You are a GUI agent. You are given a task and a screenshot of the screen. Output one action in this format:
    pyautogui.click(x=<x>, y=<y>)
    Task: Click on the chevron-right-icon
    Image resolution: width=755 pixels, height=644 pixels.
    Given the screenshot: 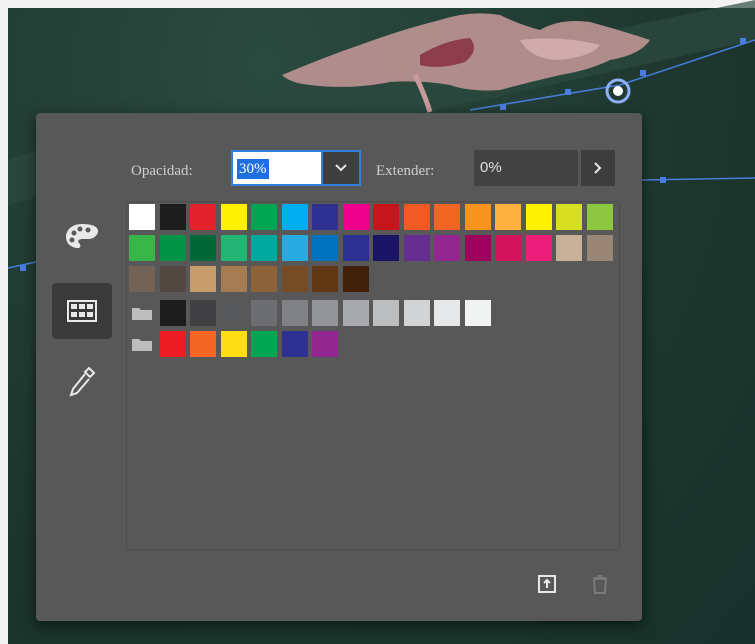 What is the action you would take?
    pyautogui.click(x=598, y=168)
    